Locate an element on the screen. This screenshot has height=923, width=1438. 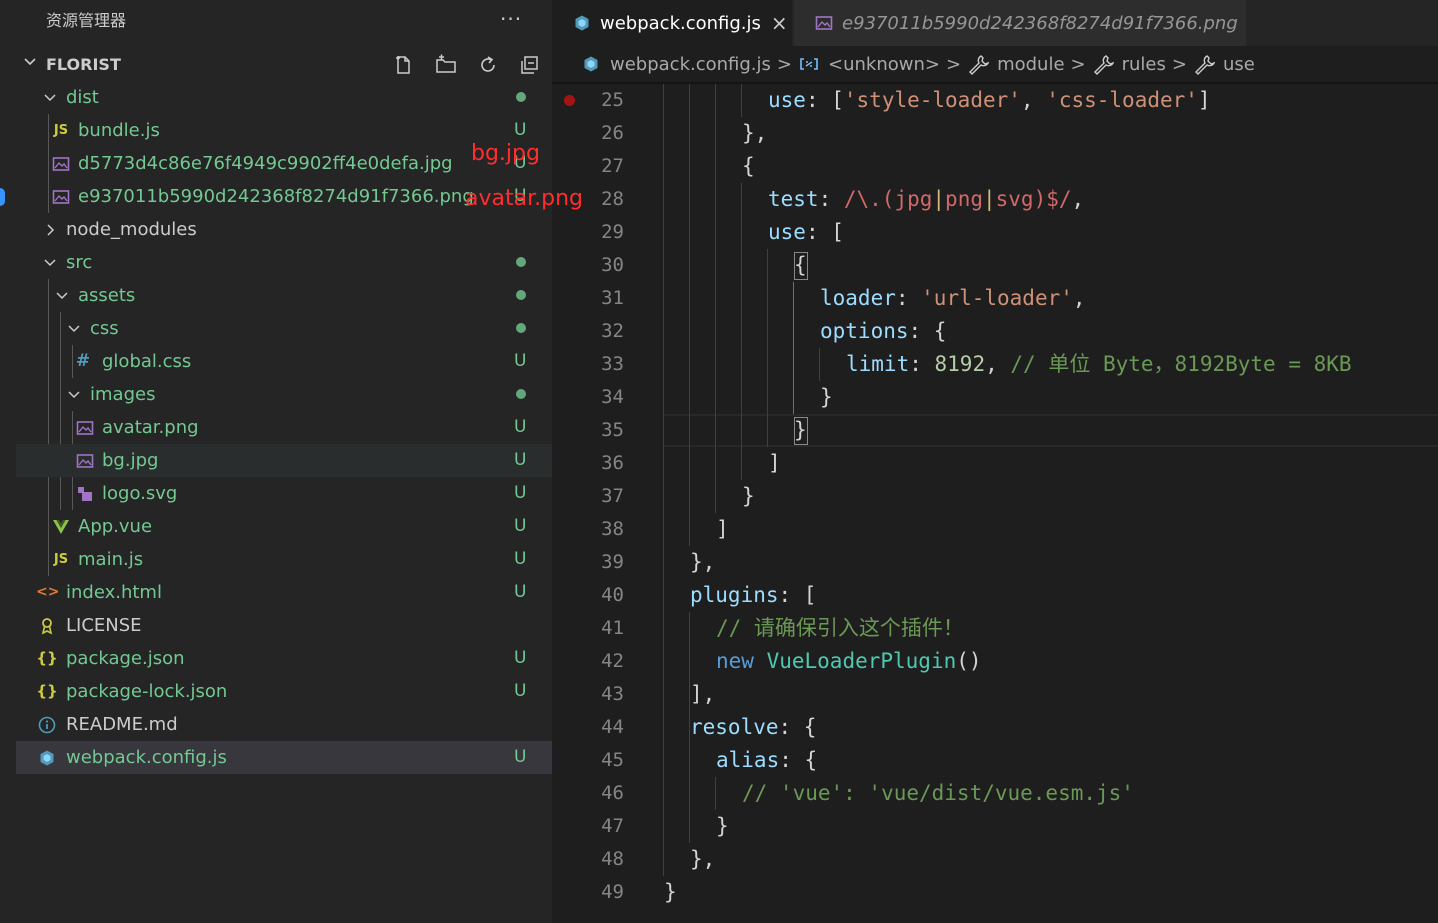
line-number: 39 is located at coordinates (612, 562).